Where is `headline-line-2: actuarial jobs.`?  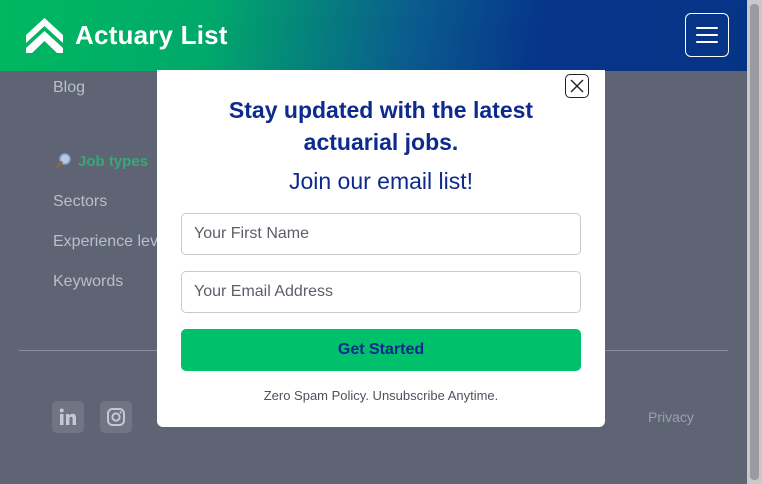 headline-line-2: actuarial jobs. is located at coordinates (381, 142).